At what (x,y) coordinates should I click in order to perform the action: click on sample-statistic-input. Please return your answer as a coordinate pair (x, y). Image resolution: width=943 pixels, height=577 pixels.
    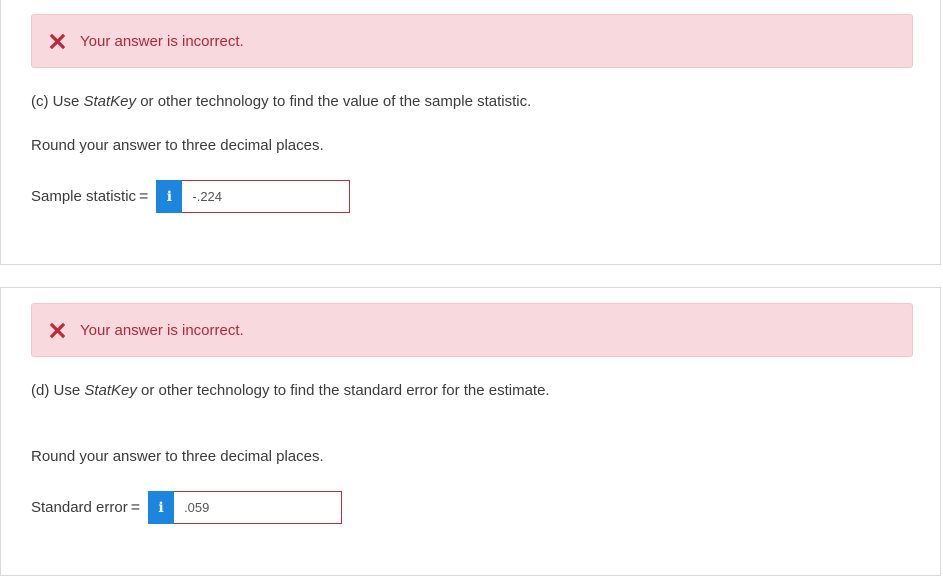
    Looking at the image, I should click on (266, 196).